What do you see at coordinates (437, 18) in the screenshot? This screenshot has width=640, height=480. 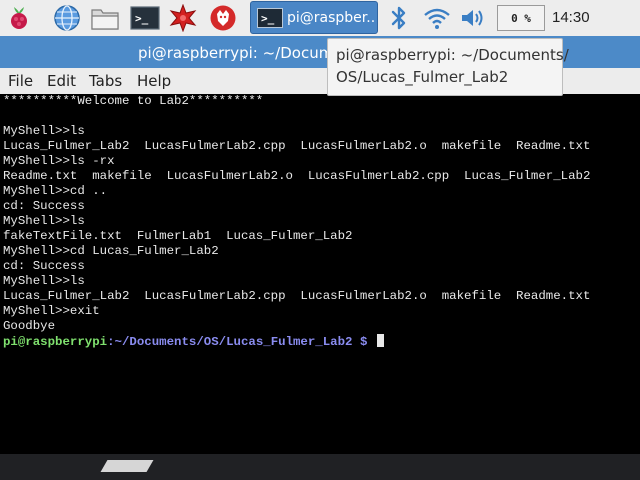 I see `wifi-icon` at bounding box center [437, 18].